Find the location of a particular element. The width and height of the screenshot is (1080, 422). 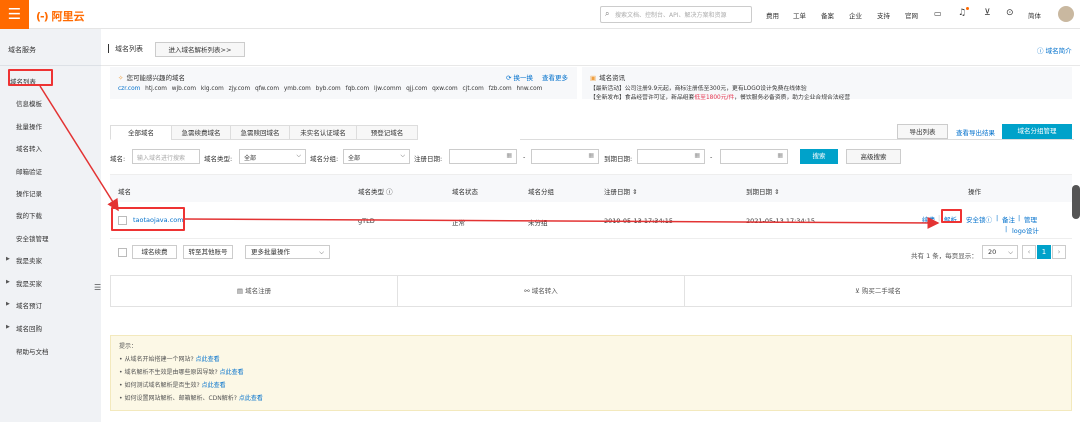

suggested-domain: byb.com is located at coordinates (328, 89).